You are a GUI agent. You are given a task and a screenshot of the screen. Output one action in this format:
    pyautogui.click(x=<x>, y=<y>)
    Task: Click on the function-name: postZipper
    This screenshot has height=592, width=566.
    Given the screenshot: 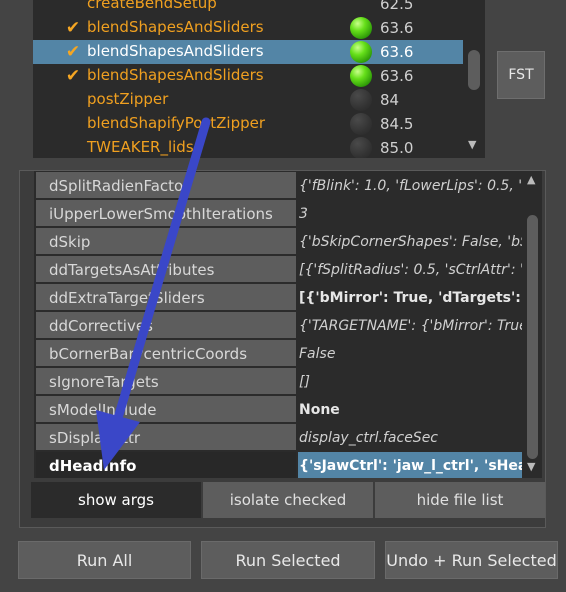 What is the action you would take?
    pyautogui.click(x=128, y=99)
    